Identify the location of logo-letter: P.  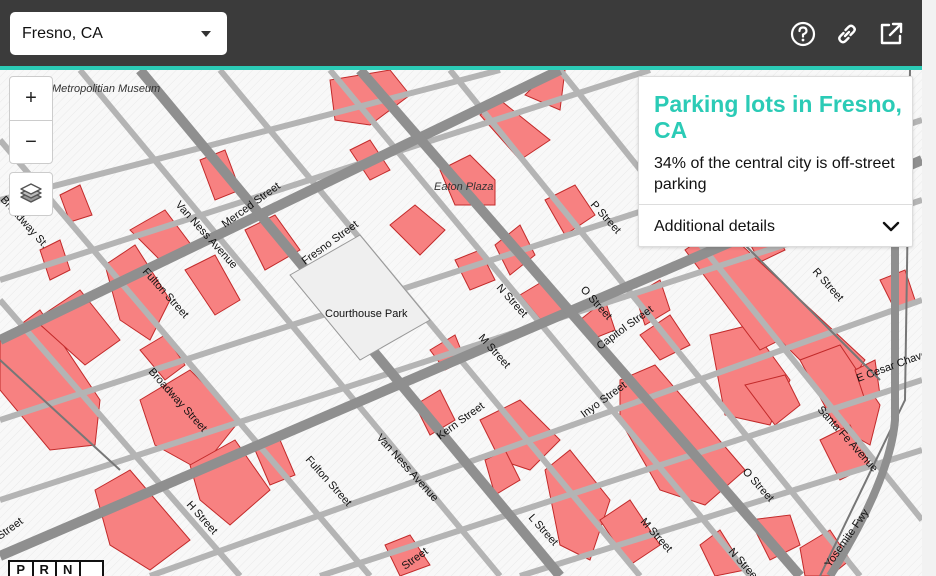
(22, 569).